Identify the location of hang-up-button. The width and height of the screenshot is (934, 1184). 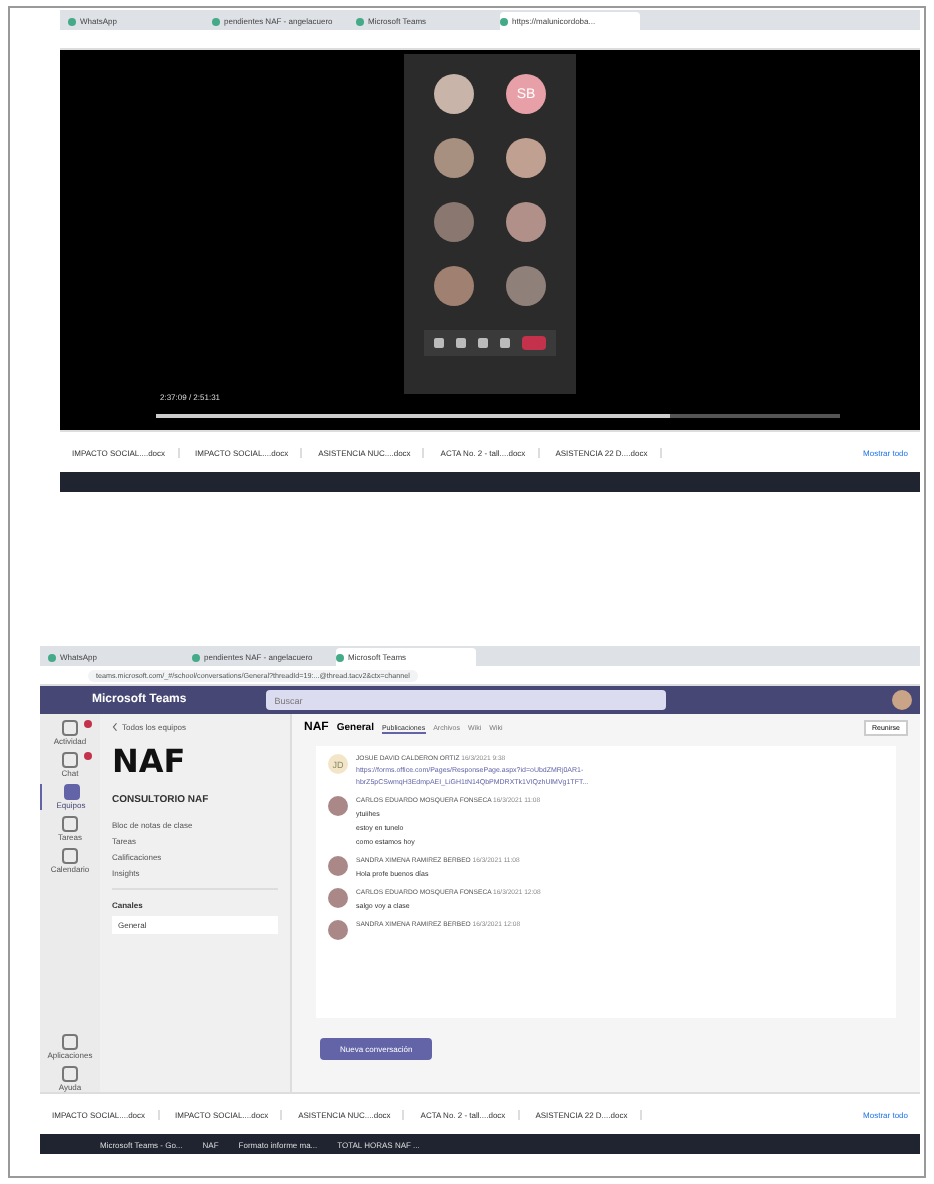
(534, 343).